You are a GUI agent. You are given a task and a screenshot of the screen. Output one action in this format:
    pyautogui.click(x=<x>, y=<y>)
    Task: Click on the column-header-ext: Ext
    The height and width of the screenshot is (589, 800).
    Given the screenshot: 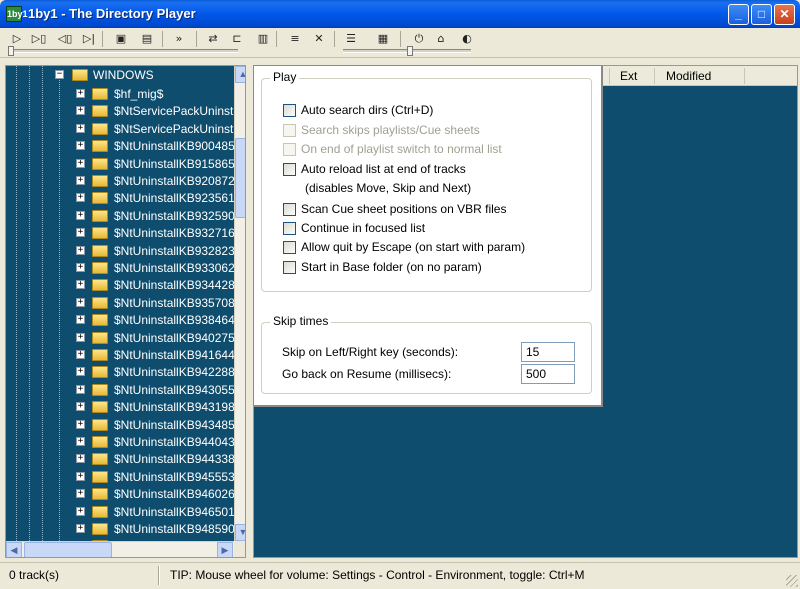 What is the action you would take?
    pyautogui.click(x=628, y=76)
    